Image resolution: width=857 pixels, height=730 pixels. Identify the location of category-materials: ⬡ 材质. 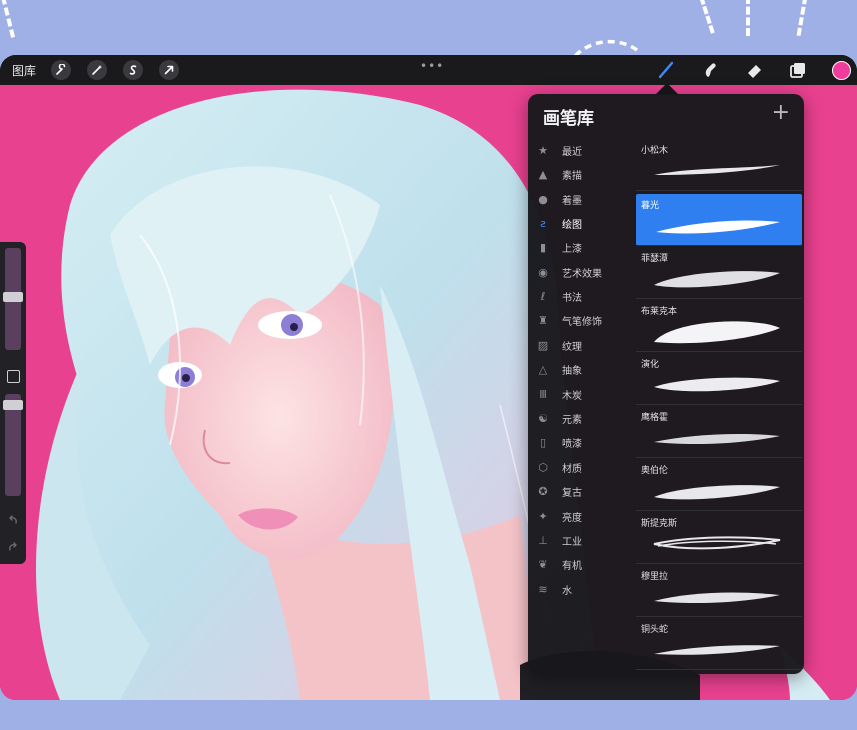
(559, 467).